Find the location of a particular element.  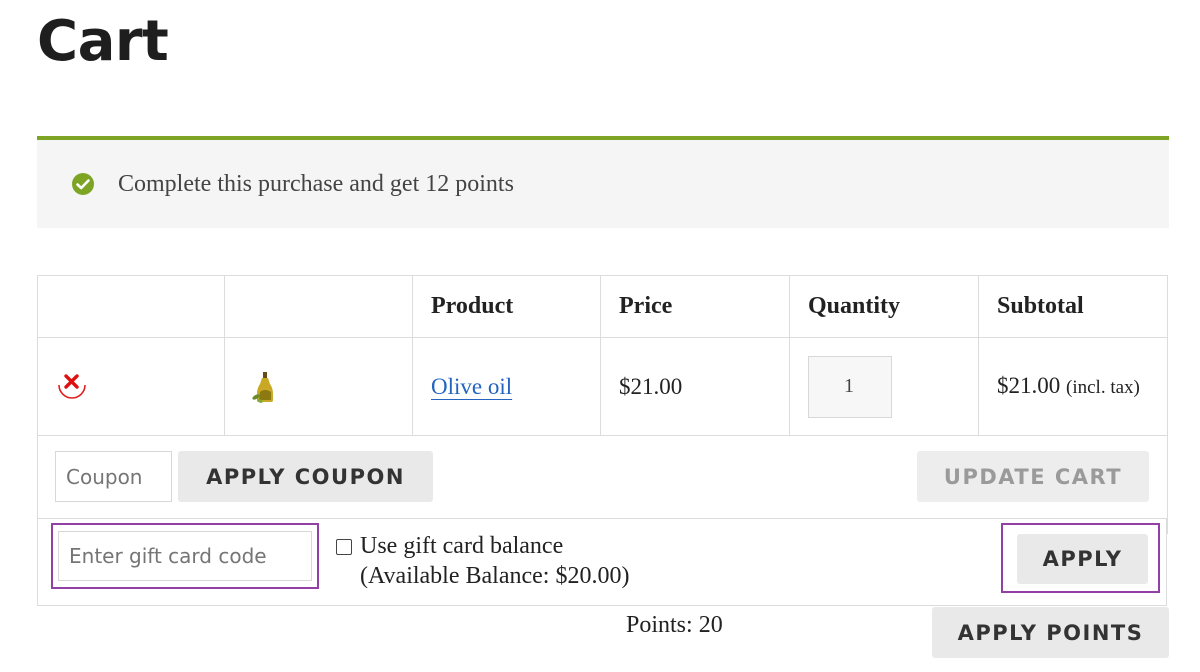

subtotal-amount: $21.00 is located at coordinates (1029, 385).